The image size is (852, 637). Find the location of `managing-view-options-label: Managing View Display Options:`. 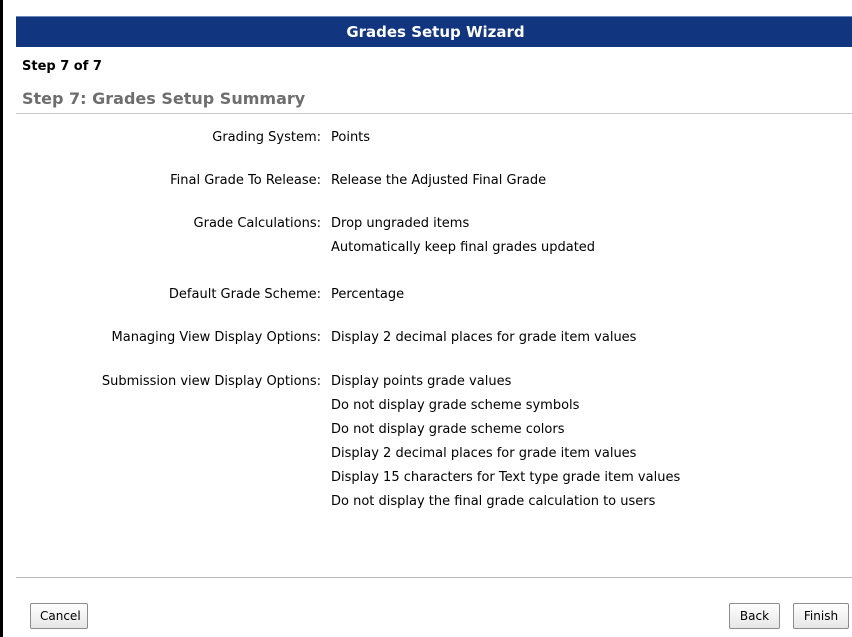

managing-view-options-label: Managing View Display Options: is located at coordinates (216, 337).